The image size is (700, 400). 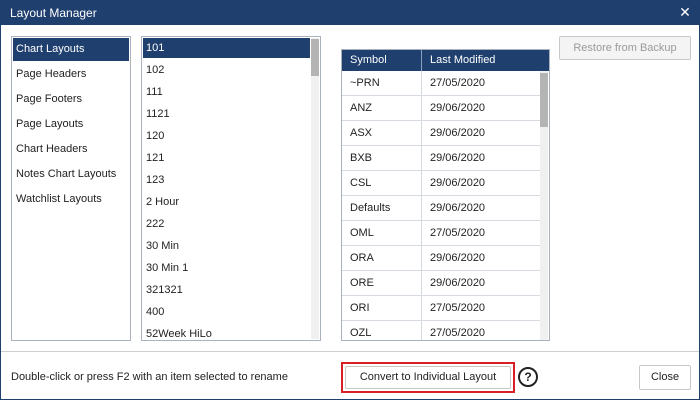 I want to click on layout-name-item: 111, so click(x=231, y=92).